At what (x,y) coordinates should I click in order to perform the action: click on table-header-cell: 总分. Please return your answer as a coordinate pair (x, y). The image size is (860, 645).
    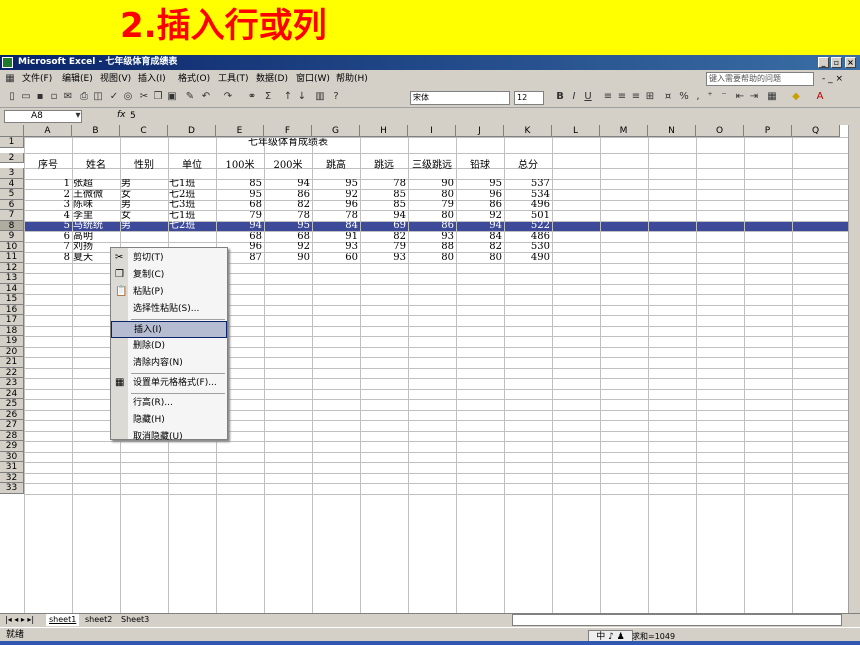
    Looking at the image, I should click on (528, 166).